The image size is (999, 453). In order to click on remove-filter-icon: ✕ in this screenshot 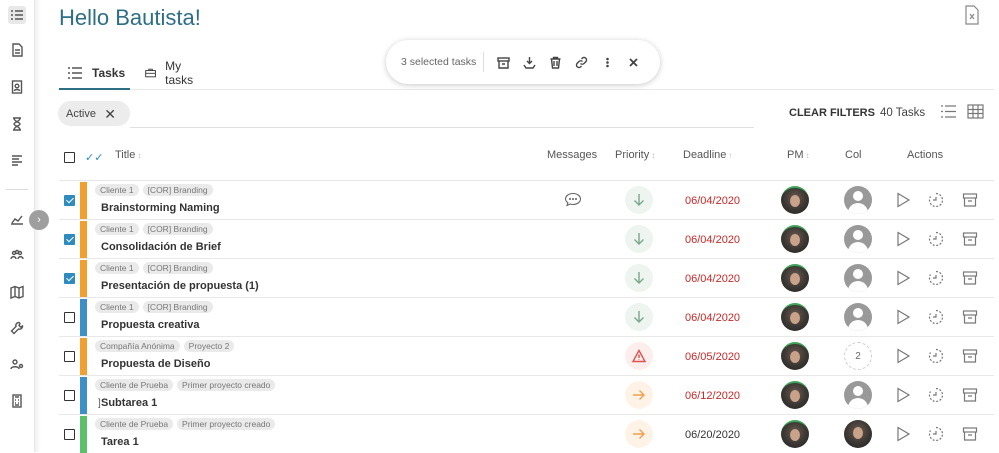, I will do `click(110, 114)`.